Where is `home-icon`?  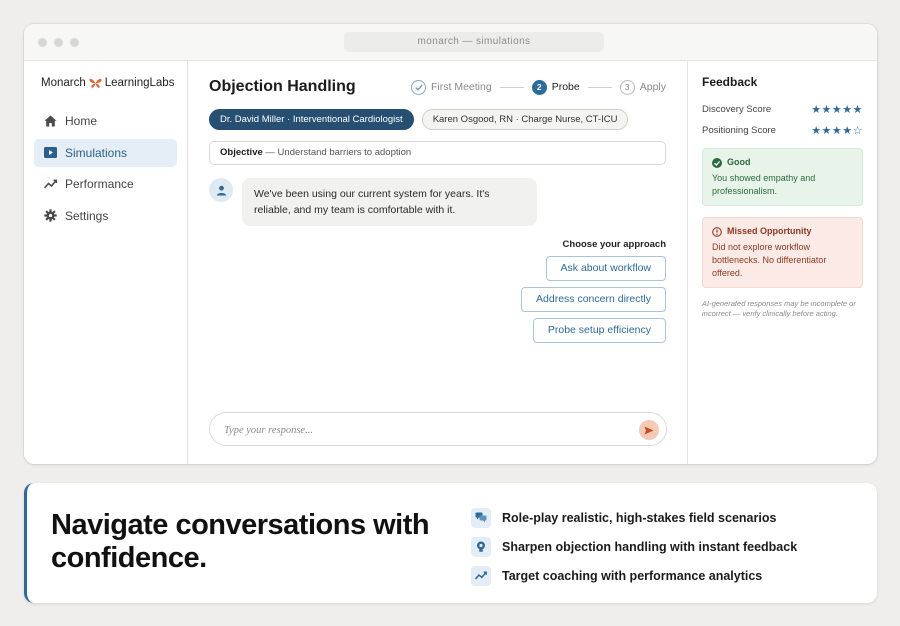 home-icon is located at coordinates (50, 121).